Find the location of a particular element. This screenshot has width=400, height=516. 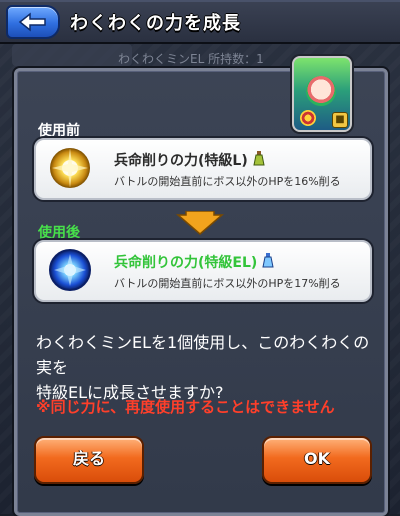

before-label: 使用前 is located at coordinates (59, 131).